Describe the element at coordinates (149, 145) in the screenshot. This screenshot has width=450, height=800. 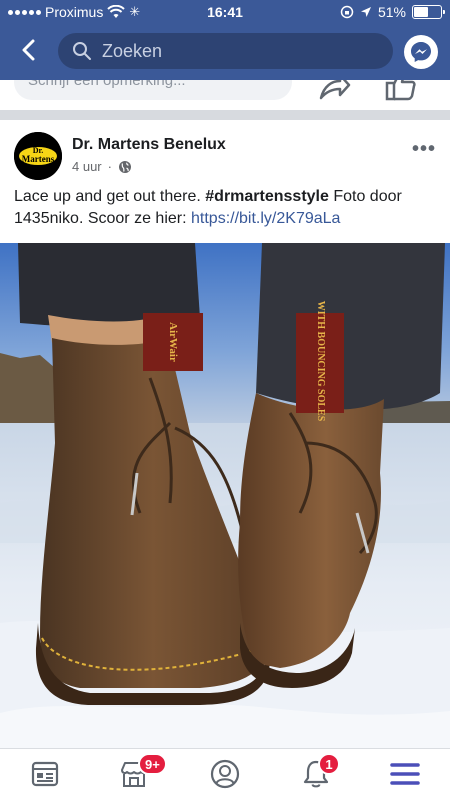
I see `page-name: Dr. Martens Benelux` at that location.